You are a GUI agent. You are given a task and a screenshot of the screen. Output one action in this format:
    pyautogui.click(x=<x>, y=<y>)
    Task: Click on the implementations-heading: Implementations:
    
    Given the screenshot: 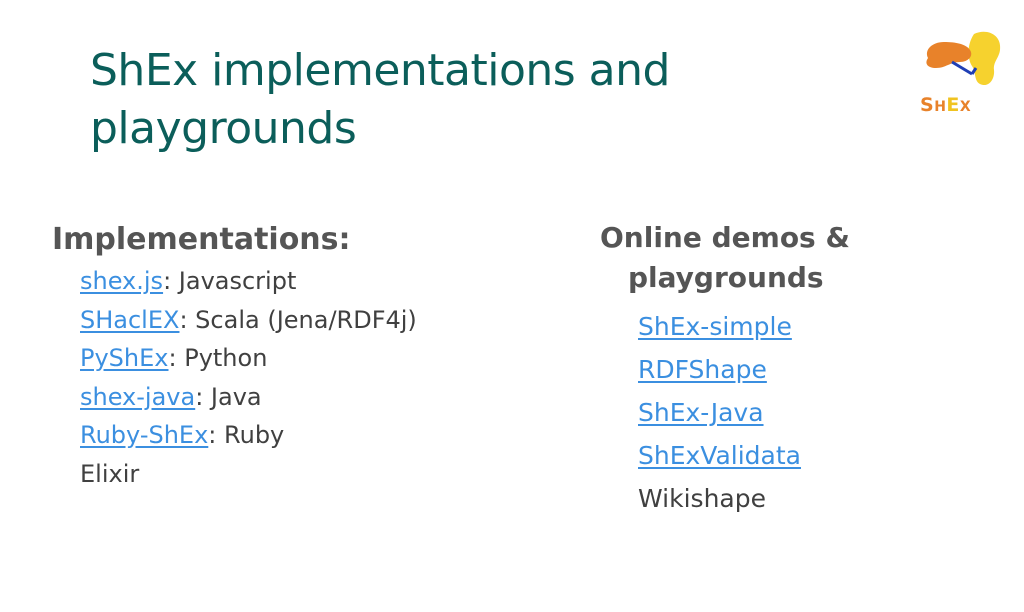 What is the action you would take?
    pyautogui.click(x=201, y=239)
    